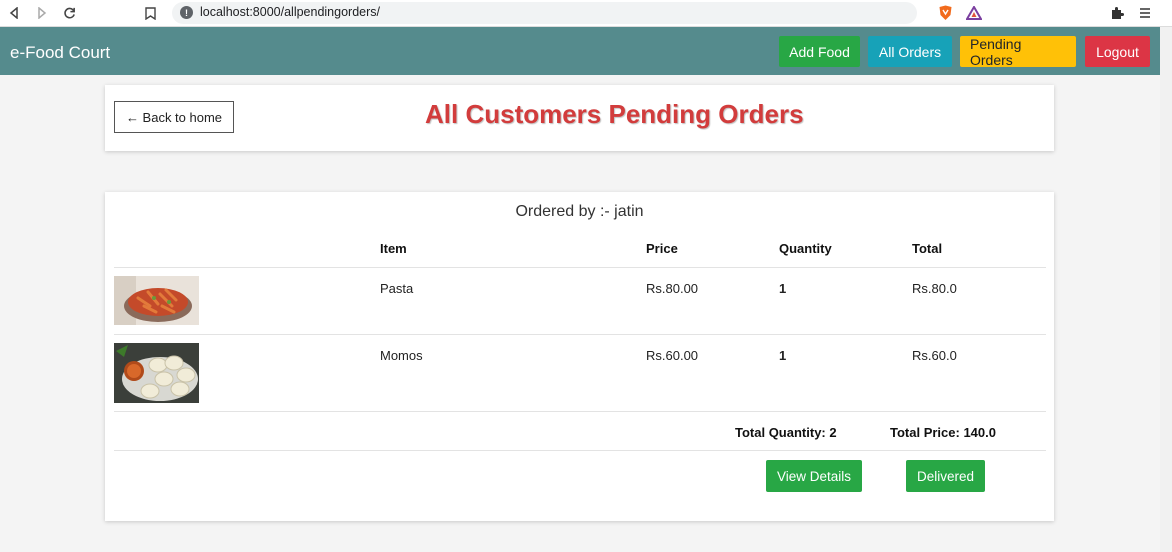 This screenshot has width=1172, height=552. What do you see at coordinates (174, 117) in the screenshot?
I see `back-to-home-button: ← Back to home` at bounding box center [174, 117].